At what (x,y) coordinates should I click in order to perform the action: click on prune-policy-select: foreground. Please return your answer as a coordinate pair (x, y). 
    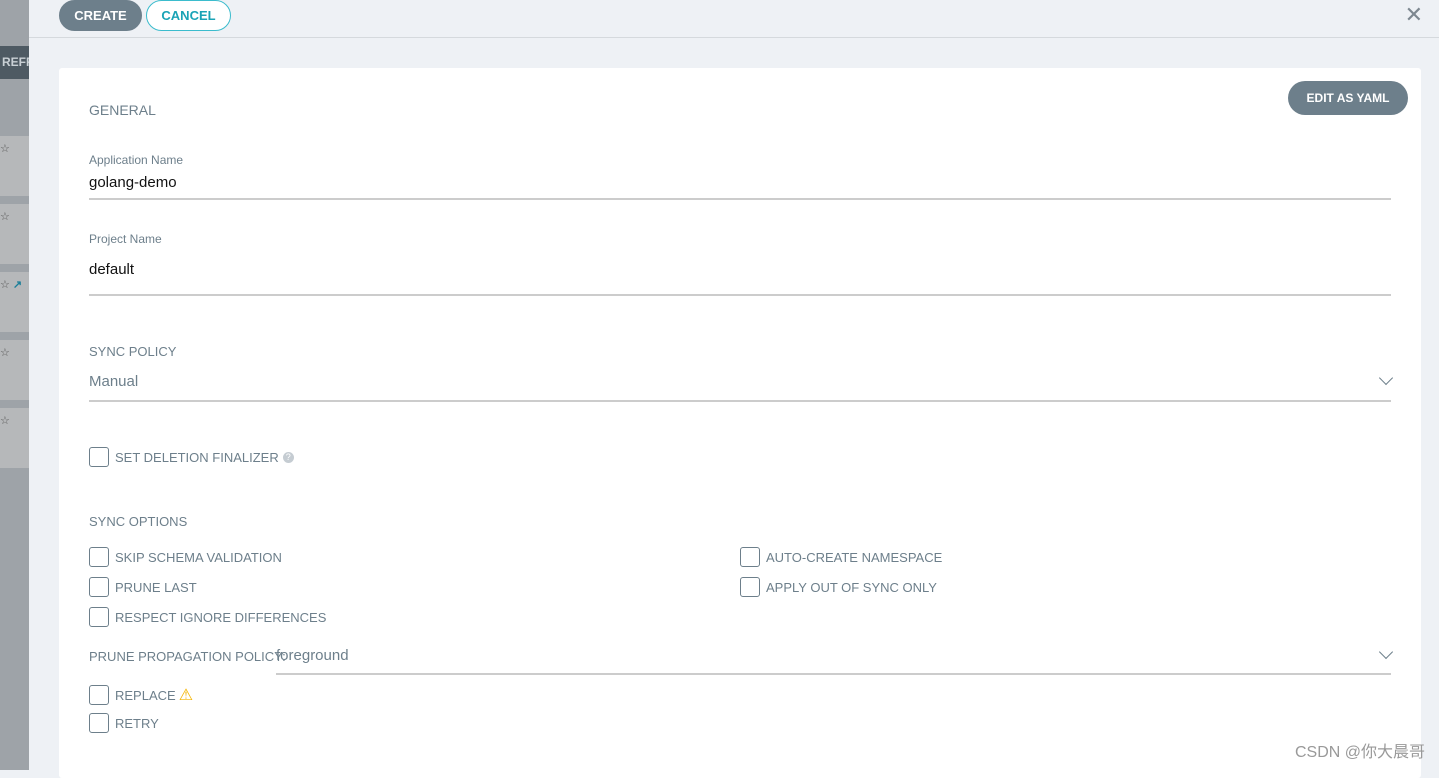
    Looking at the image, I should click on (312, 655).